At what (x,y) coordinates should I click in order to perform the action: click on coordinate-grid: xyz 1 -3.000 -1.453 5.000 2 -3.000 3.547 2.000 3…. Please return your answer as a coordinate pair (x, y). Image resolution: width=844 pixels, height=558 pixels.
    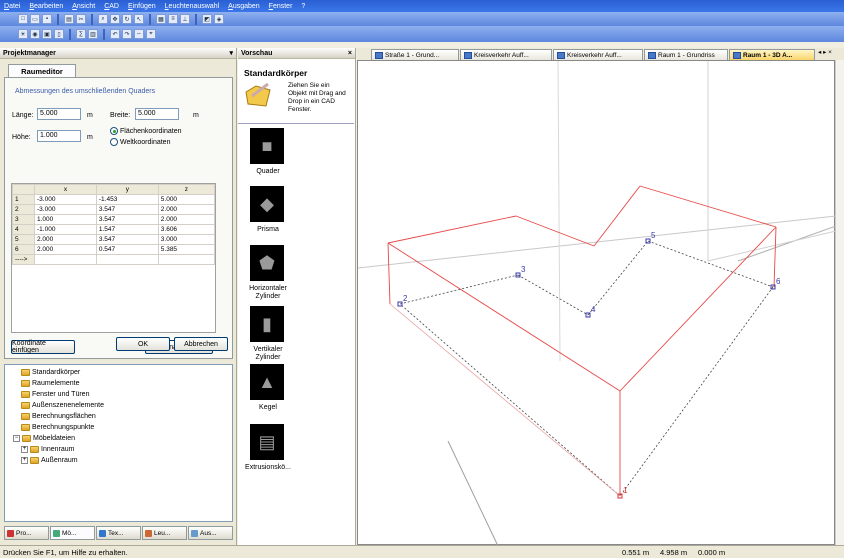
    Looking at the image, I should click on (113, 258).